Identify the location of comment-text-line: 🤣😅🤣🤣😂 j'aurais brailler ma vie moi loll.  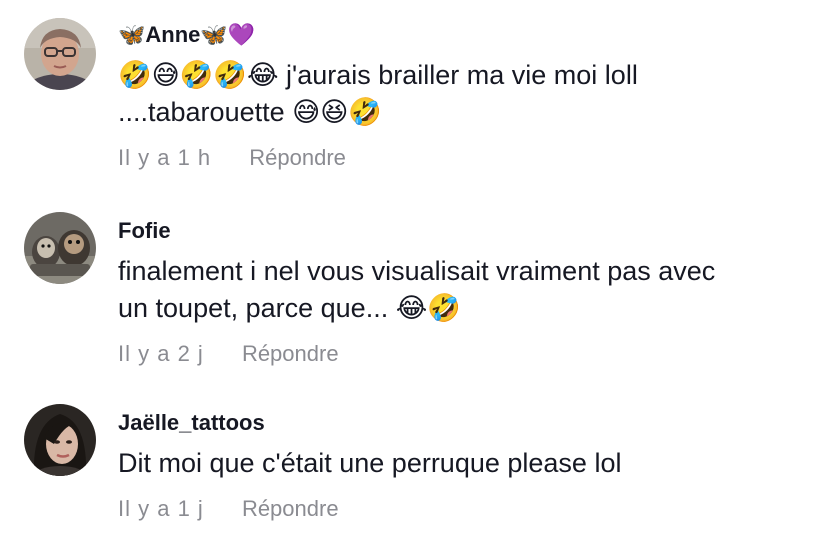
(378, 75).